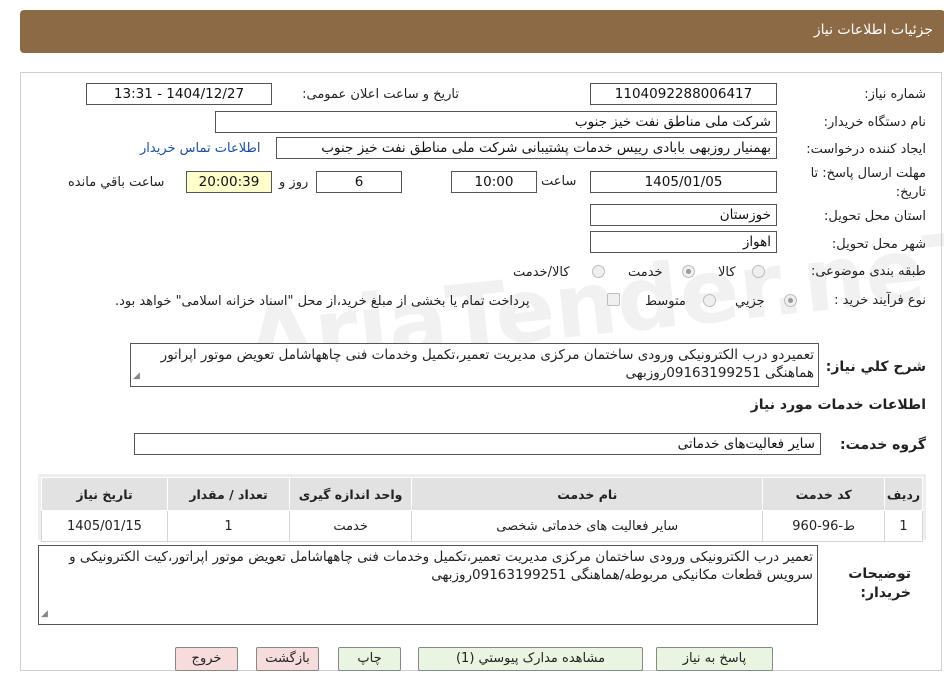 This screenshot has width=944, height=691. What do you see at coordinates (116, 182) in the screenshot?
I see `remaining-time-label: ساعت باقي مانده` at bounding box center [116, 182].